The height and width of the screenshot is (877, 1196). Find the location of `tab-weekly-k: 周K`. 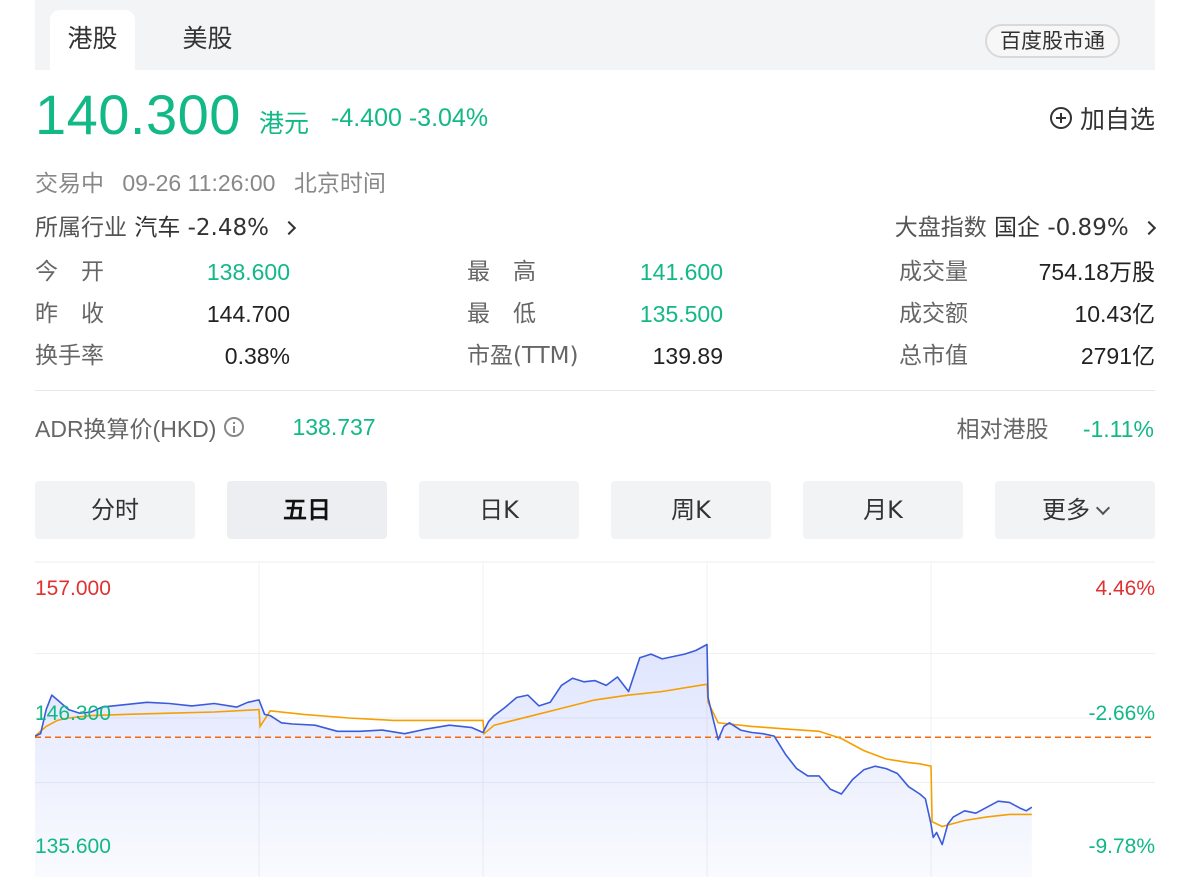

tab-weekly-k: 周K is located at coordinates (691, 510).